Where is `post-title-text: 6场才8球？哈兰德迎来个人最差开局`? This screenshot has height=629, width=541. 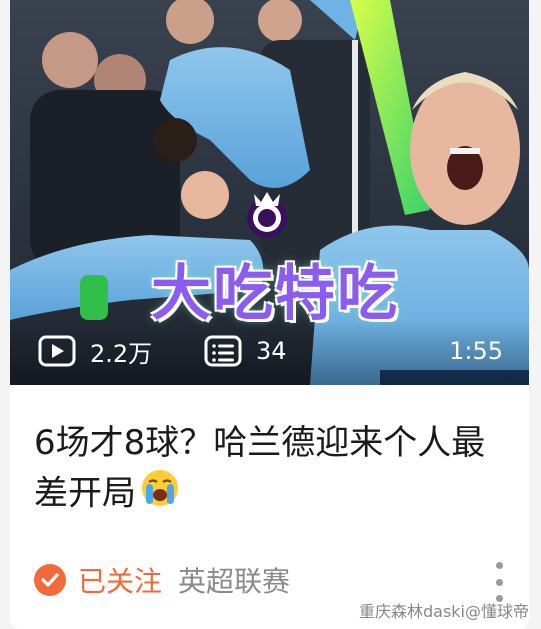
post-title-text: 6场才8球？哈兰德迎来个人最差开局 is located at coordinates (260, 468).